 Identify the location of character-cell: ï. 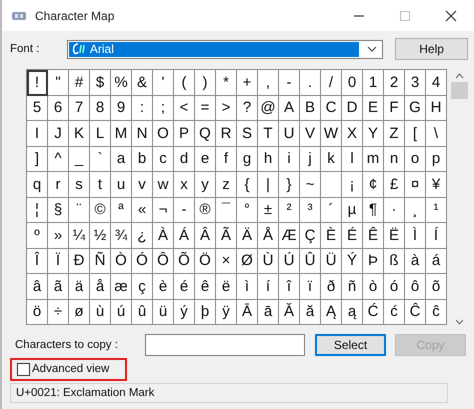
(310, 287).